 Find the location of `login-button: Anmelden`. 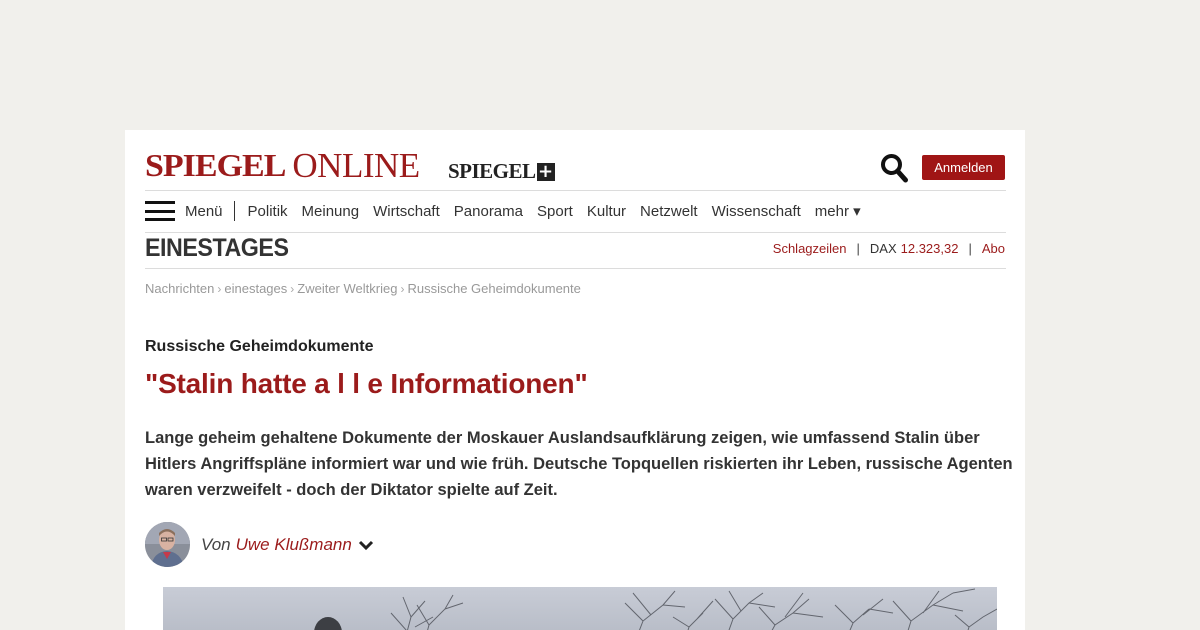

login-button: Anmelden is located at coordinates (963, 167).